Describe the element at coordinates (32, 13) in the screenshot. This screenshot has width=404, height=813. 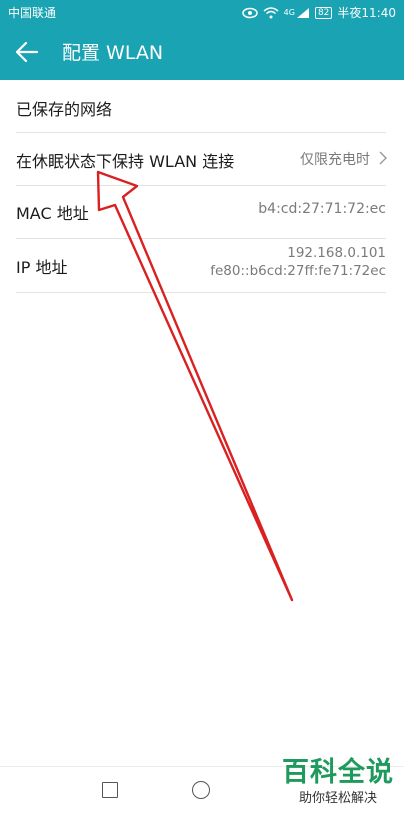
I see `carrier-name: 中国联通` at that location.